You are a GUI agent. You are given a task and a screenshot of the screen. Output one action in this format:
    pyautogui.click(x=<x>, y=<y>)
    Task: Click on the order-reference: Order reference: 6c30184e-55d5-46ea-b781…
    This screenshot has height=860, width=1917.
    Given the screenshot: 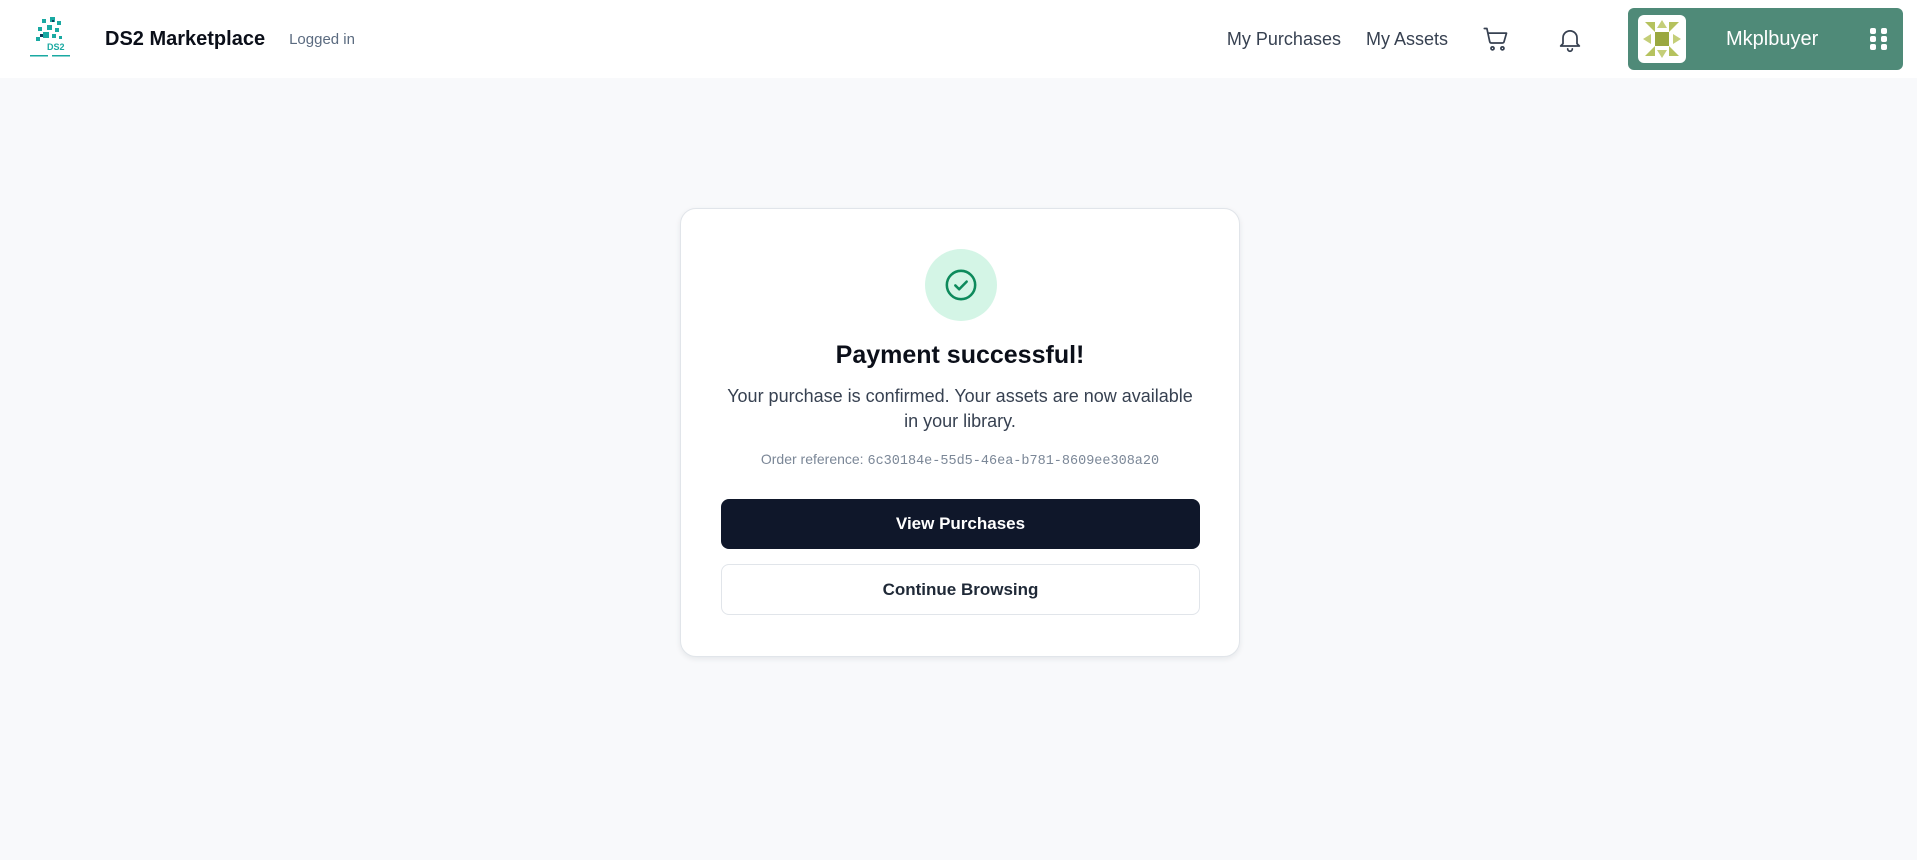 What is the action you would take?
    pyautogui.click(x=960, y=460)
    